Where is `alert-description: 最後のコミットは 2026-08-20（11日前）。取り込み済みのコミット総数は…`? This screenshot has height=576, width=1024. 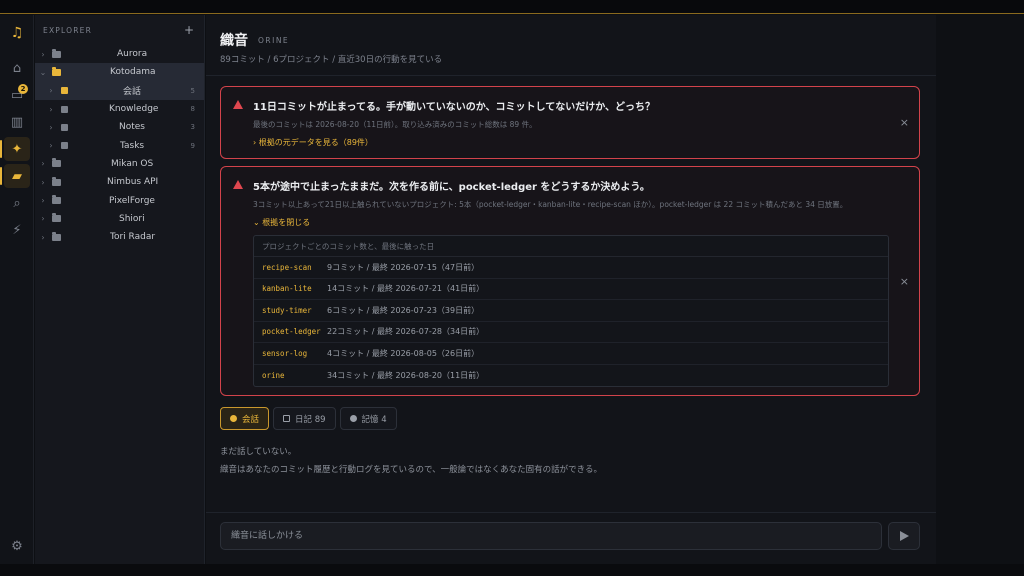 alert-description: 最後のコミットは 2026-08-20（11日前）。取り込み済みのコミット総数は… is located at coordinates (395, 124).